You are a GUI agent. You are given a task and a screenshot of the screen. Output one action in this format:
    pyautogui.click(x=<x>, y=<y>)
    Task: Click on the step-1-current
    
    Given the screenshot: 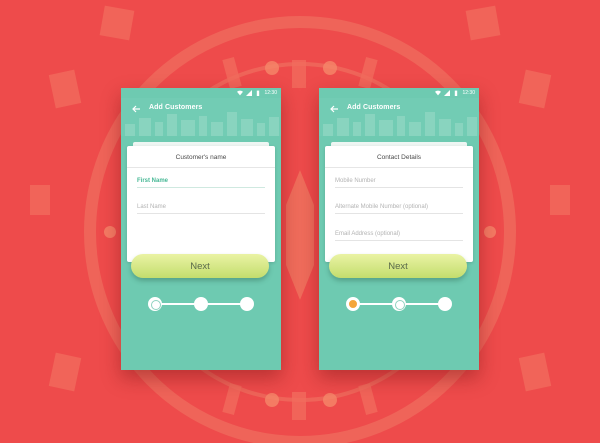 What is the action you would take?
    pyautogui.click(x=155, y=304)
    